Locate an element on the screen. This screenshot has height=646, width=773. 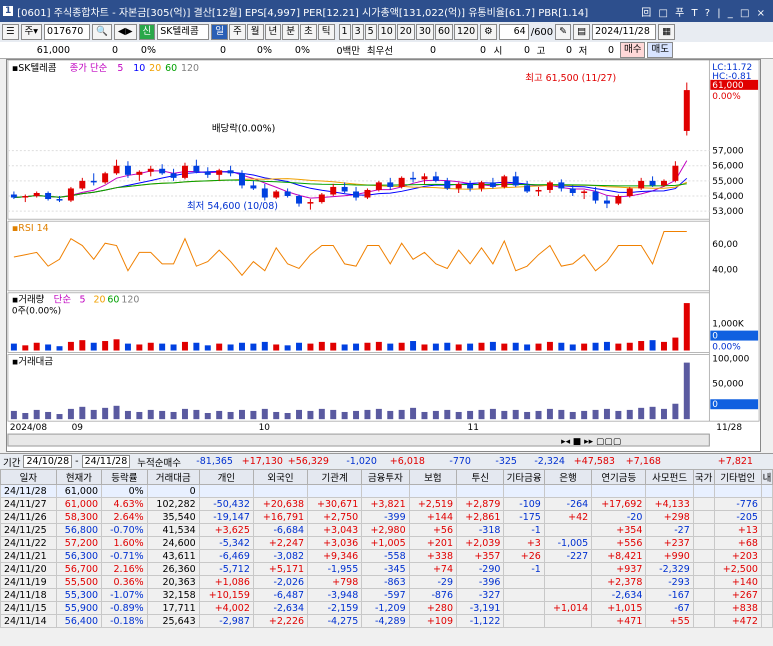
column-header: 국가 is located at coordinates (703, 477).